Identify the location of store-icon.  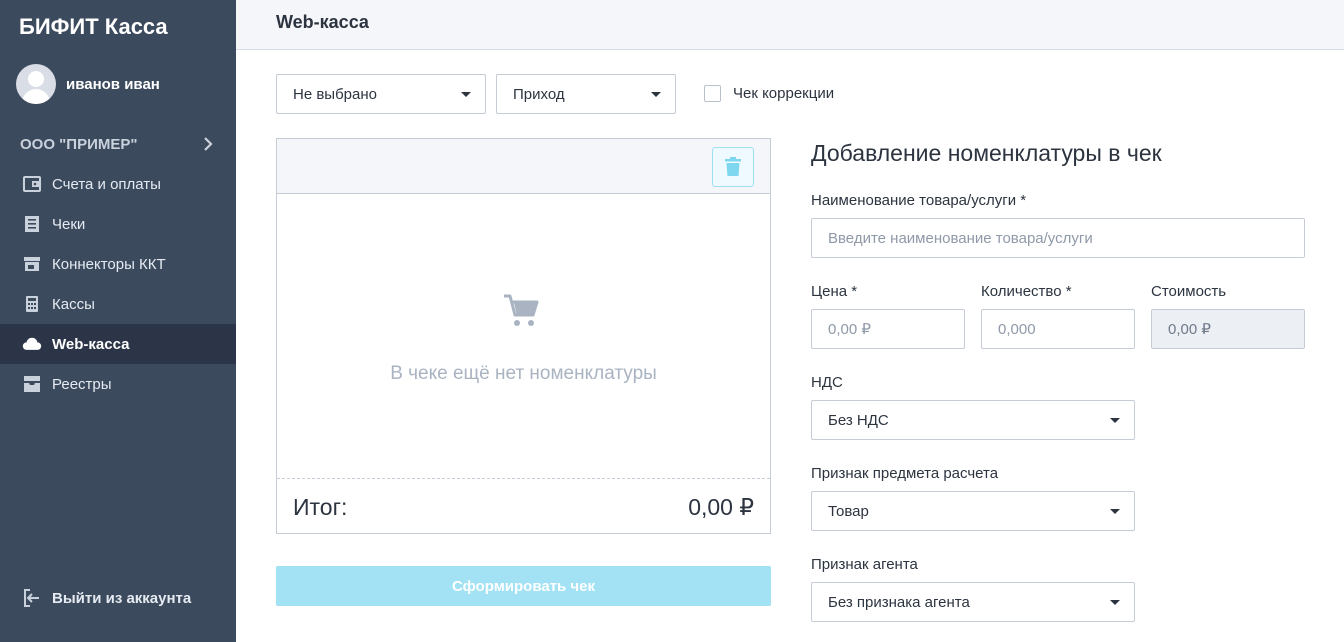
(32, 264).